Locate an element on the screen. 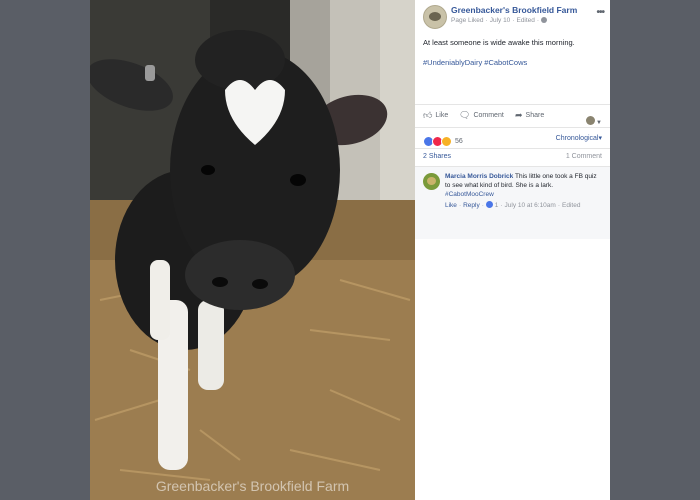 The image size is (700, 500). page-avatar is located at coordinates (435, 17).